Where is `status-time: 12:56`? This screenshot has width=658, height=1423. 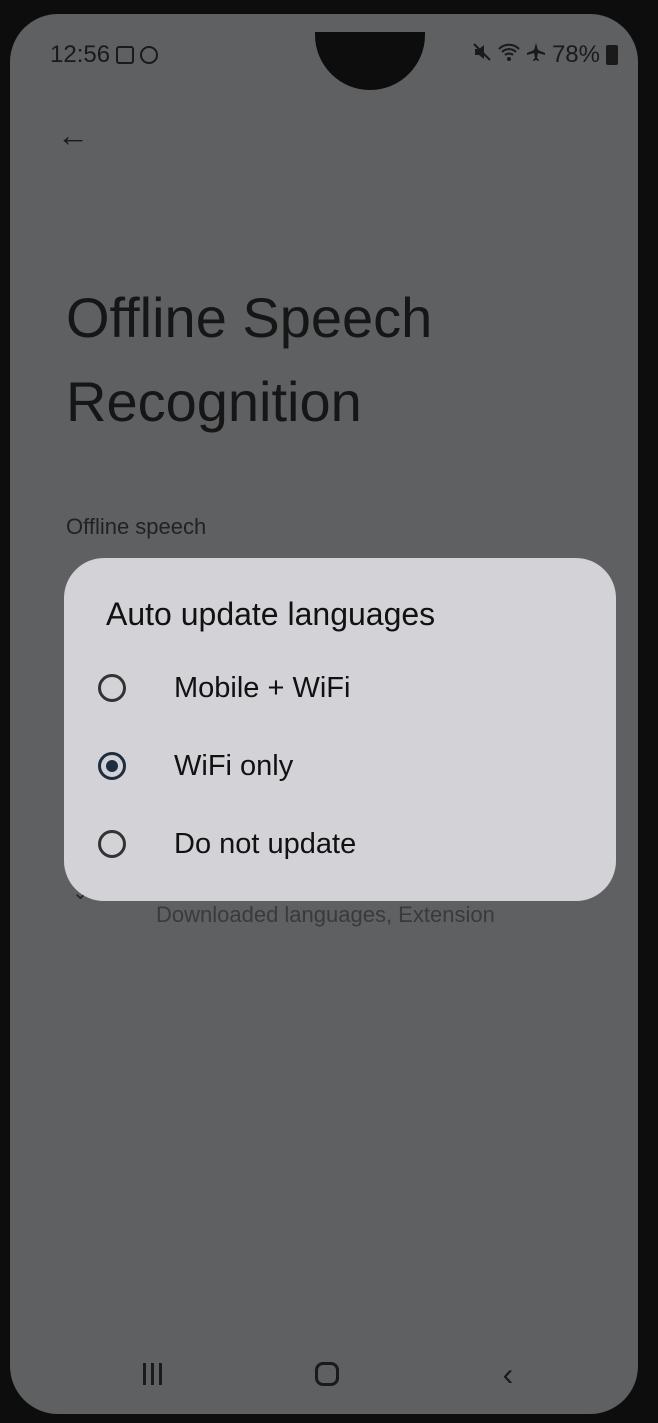 status-time: 12:56 is located at coordinates (80, 54).